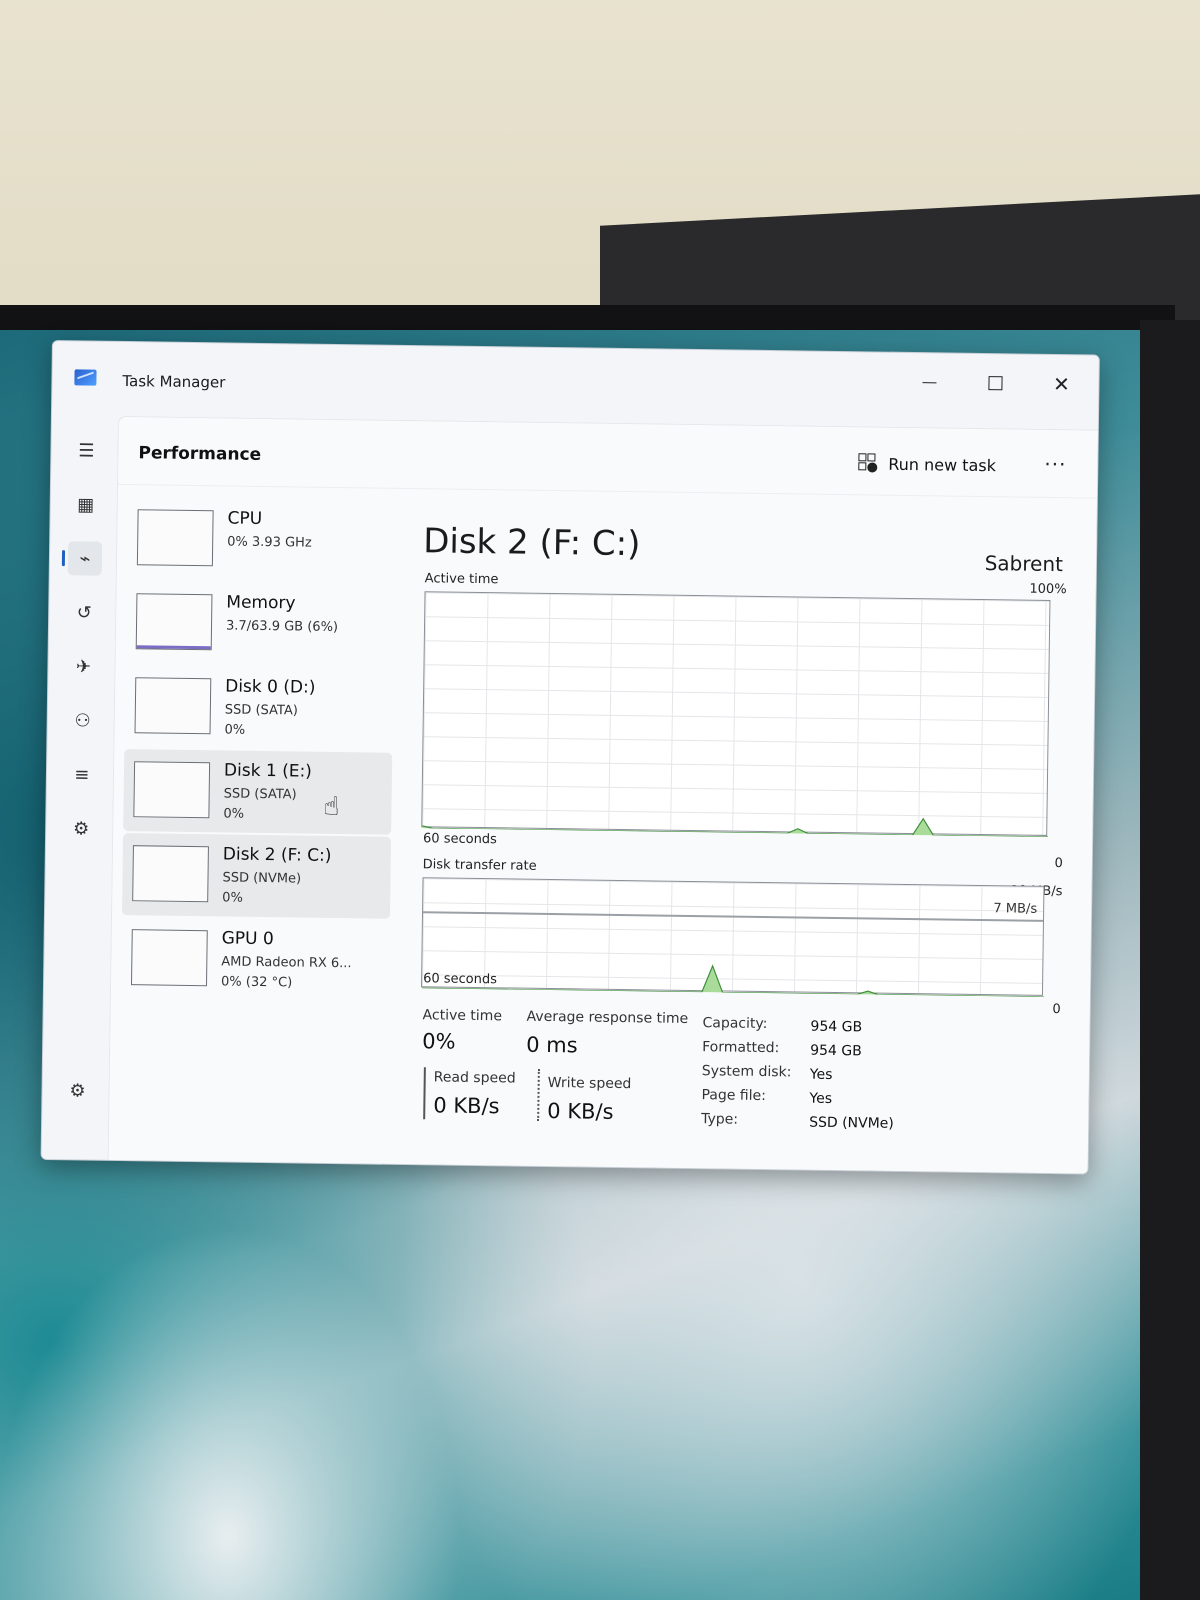 The image size is (1200, 1600). What do you see at coordinates (1055, 464) in the screenshot?
I see `more-options-icon: ···` at bounding box center [1055, 464].